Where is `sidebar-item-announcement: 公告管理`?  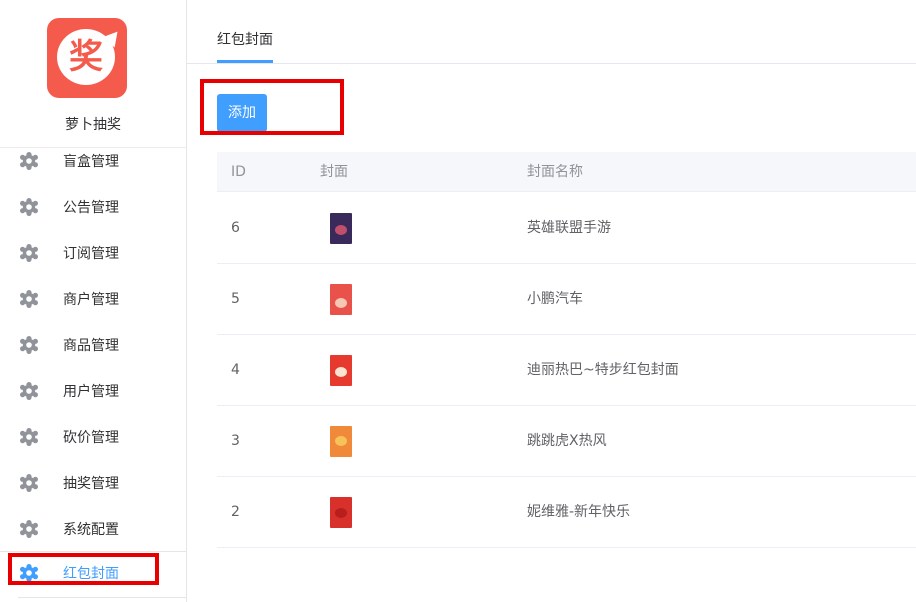 sidebar-item-announcement: 公告管理 is located at coordinates (93, 207).